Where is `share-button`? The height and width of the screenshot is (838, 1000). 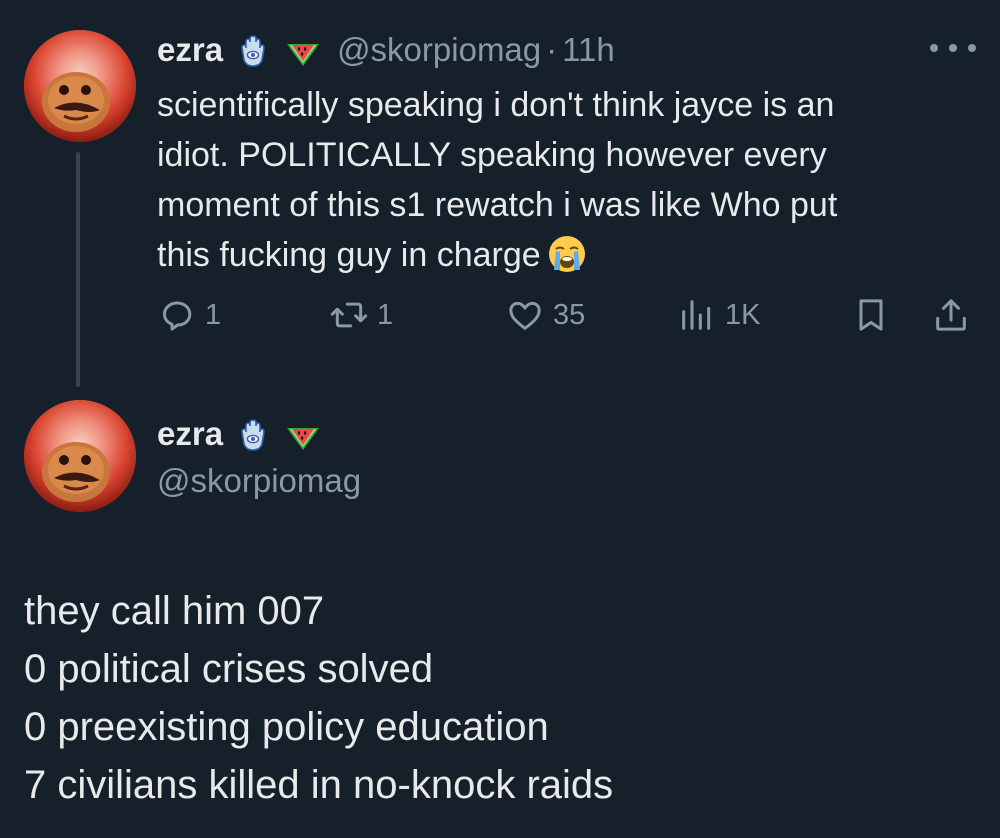
share-button is located at coordinates (951, 315).